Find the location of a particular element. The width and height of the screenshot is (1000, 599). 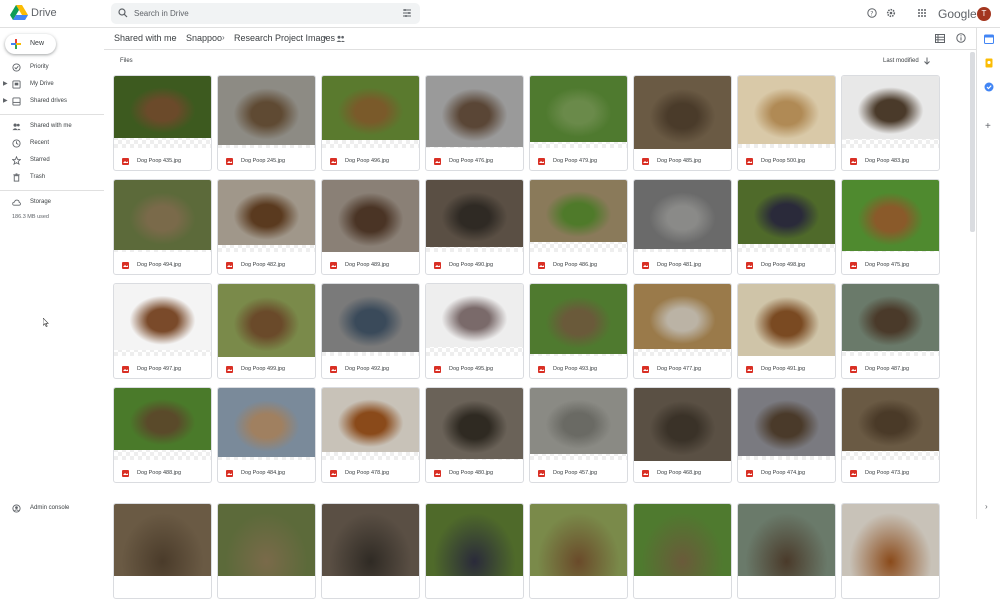

file-card: Dog Poop 435.jpg is located at coordinates (162, 123).